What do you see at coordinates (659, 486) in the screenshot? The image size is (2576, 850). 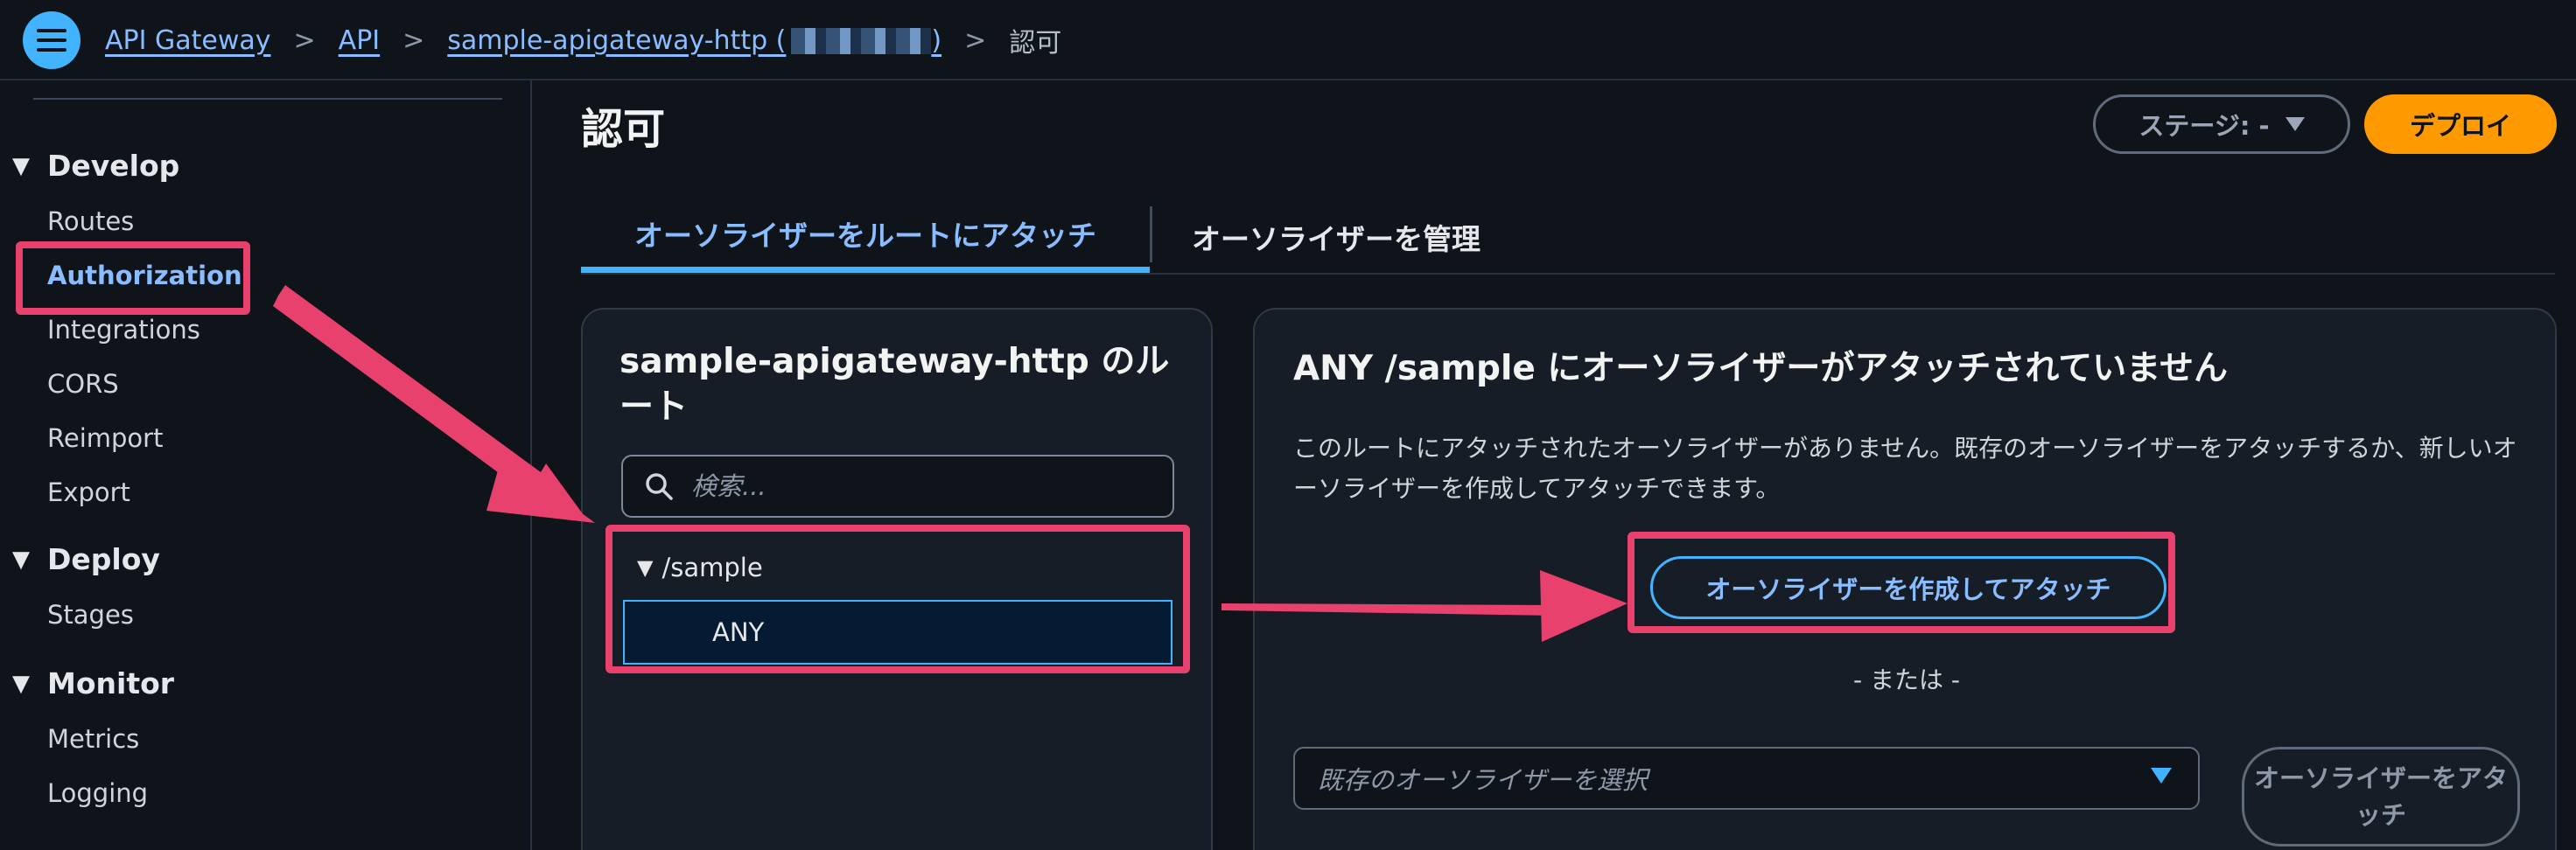 I see `search-icon` at bounding box center [659, 486].